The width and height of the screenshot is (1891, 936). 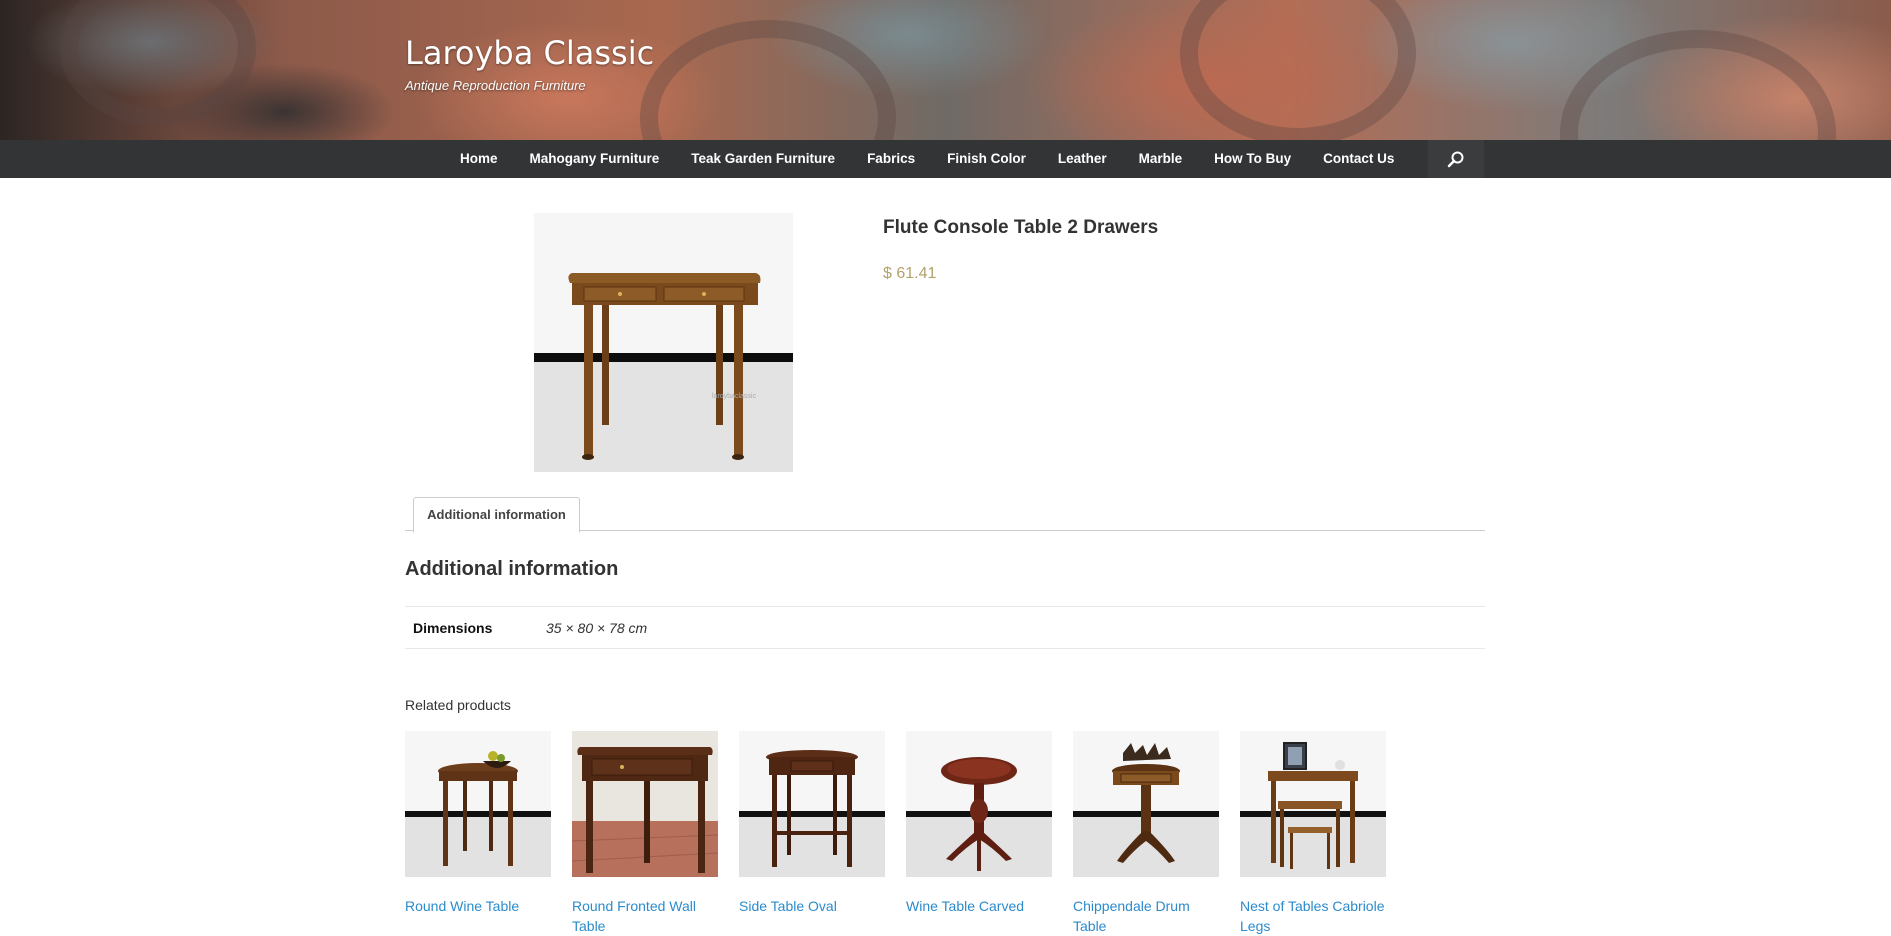 What do you see at coordinates (910, 273) in the screenshot?
I see `product-price: $ 61.41` at bounding box center [910, 273].